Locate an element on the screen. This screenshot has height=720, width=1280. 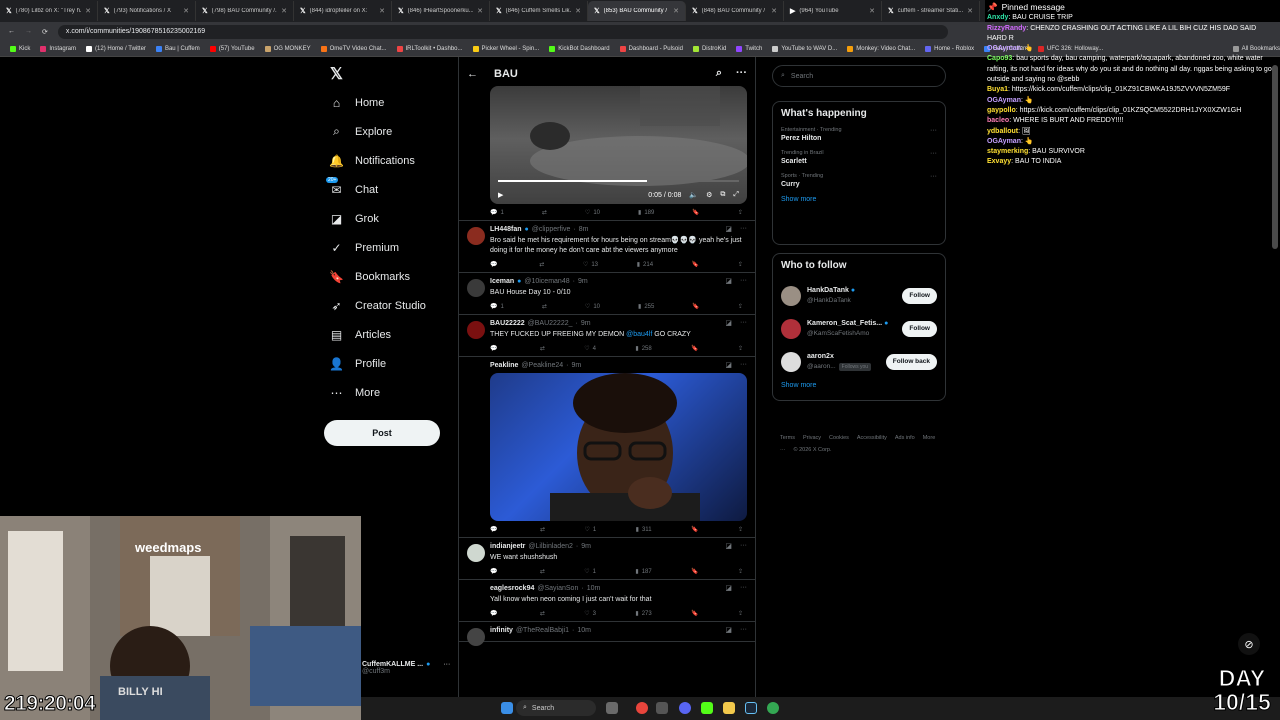
browser-tab: 𝕏 (848) BAU Community / ✕ is located at coordinates (735, 11).